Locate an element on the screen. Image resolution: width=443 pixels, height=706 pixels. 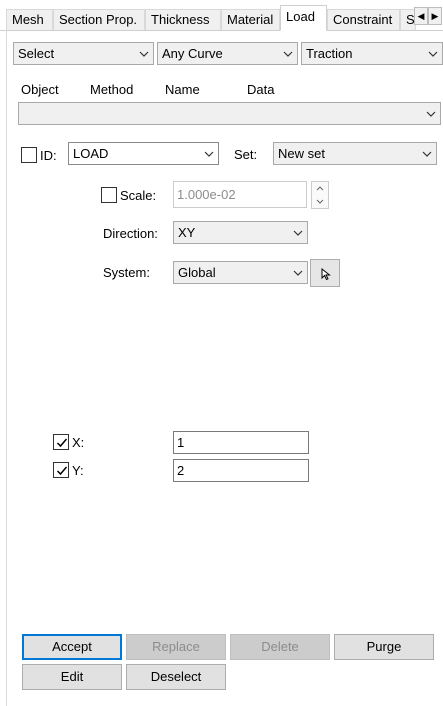
direction-select-value: XY is located at coordinates (187, 232).